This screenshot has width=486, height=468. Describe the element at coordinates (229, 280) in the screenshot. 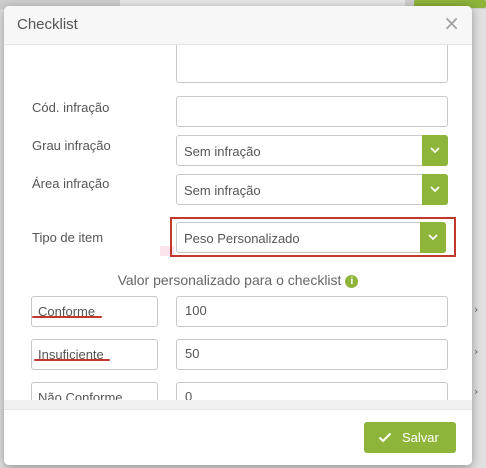

I see `custom-values-title-text: Valor personalizado para o checklist` at that location.